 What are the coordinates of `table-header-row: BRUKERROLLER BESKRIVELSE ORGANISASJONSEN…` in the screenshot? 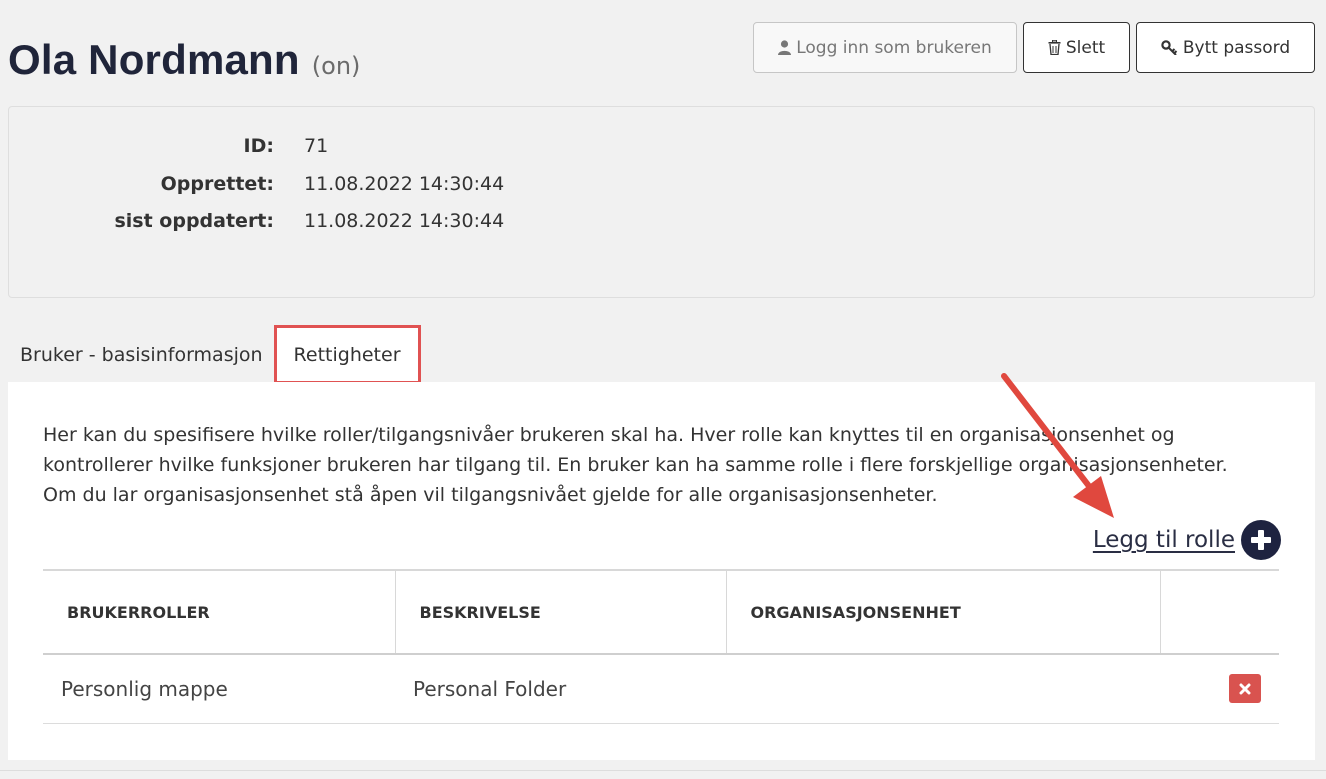 It's located at (661, 612).